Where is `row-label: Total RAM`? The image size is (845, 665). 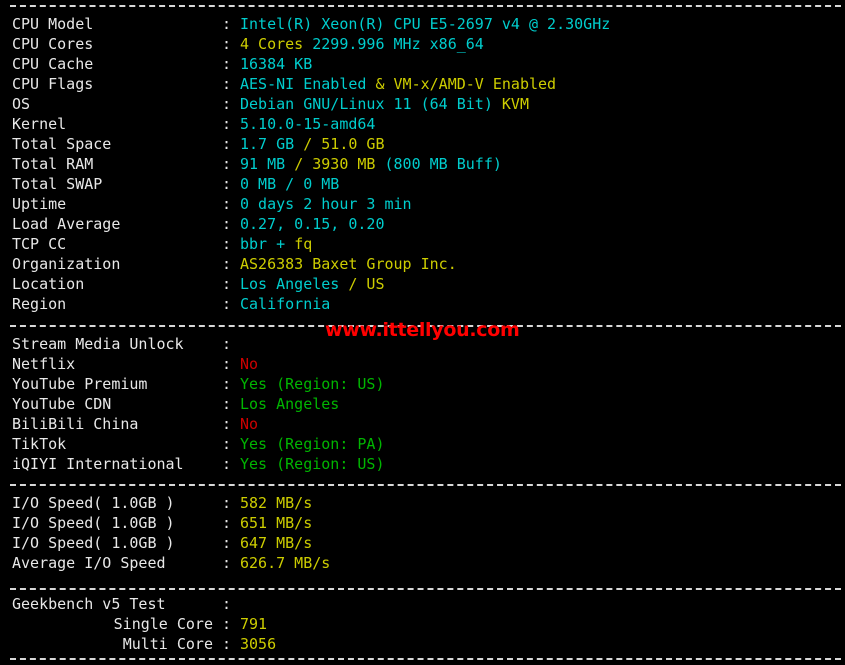
row-label: Total RAM is located at coordinates (53, 164).